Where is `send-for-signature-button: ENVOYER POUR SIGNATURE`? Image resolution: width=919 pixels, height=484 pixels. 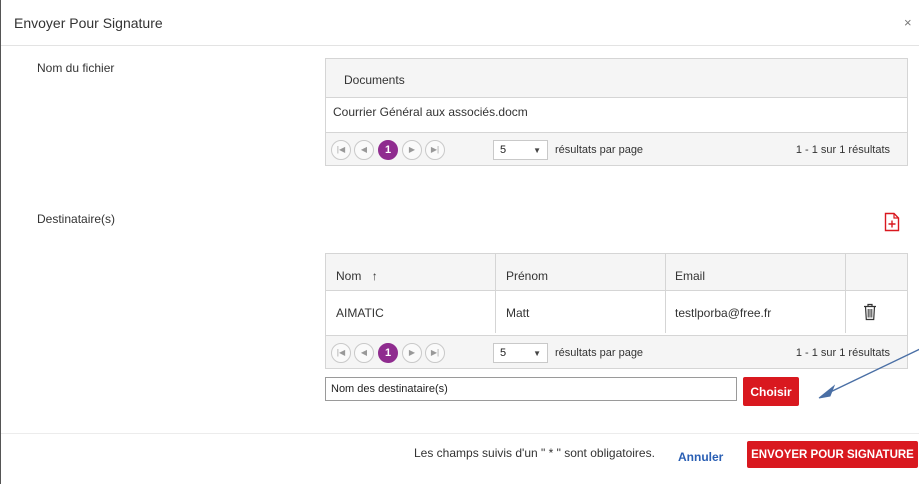
send-for-signature-button: ENVOYER POUR SIGNATURE is located at coordinates (832, 454).